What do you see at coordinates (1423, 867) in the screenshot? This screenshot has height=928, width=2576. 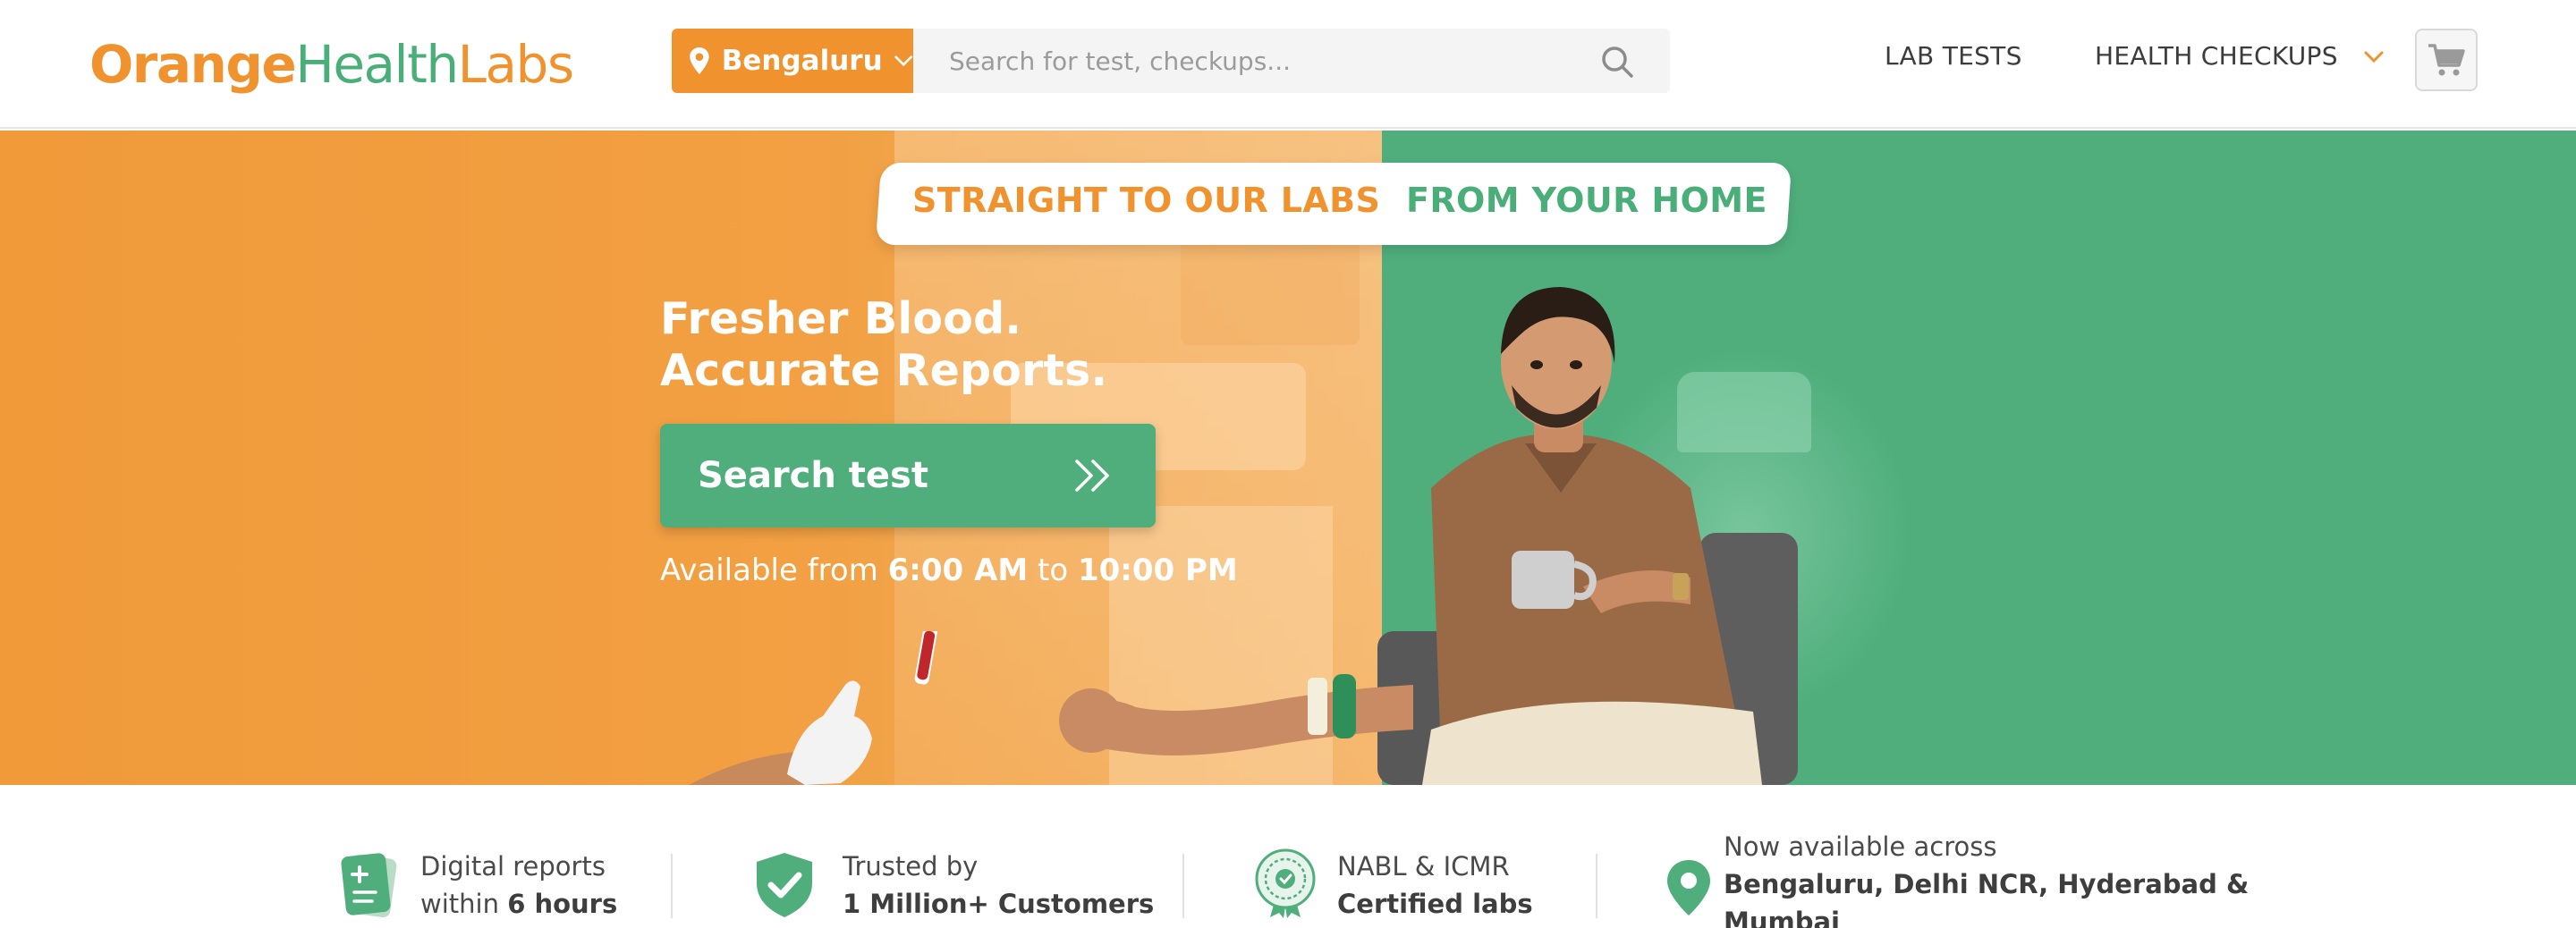 I see `feature-line-1: NABL & ICMR` at bounding box center [1423, 867].